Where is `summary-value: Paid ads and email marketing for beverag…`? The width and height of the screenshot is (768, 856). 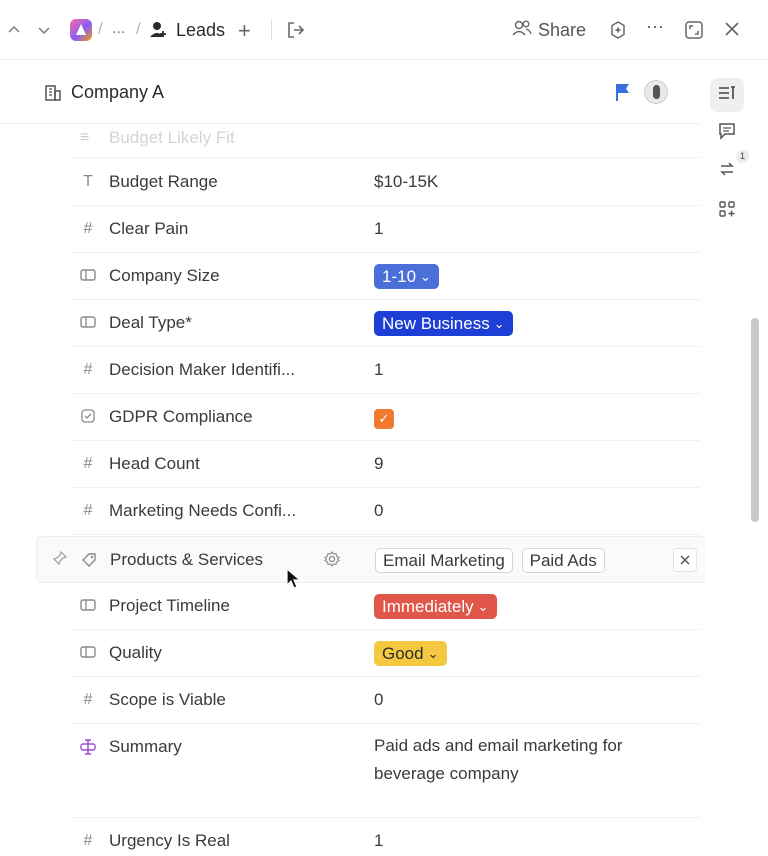
summary-value: Paid ads and email marketing for beverag… is located at coordinates (524, 760).